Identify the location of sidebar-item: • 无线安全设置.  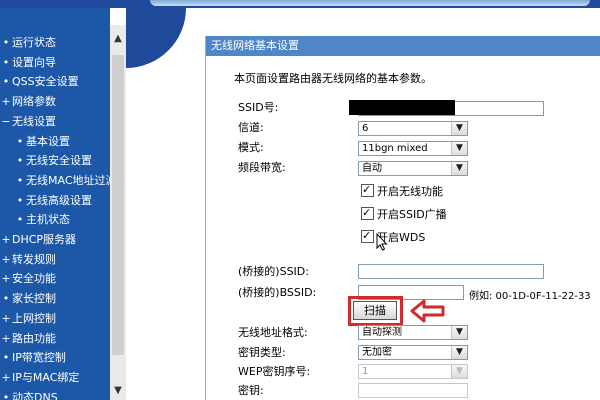
(53, 160).